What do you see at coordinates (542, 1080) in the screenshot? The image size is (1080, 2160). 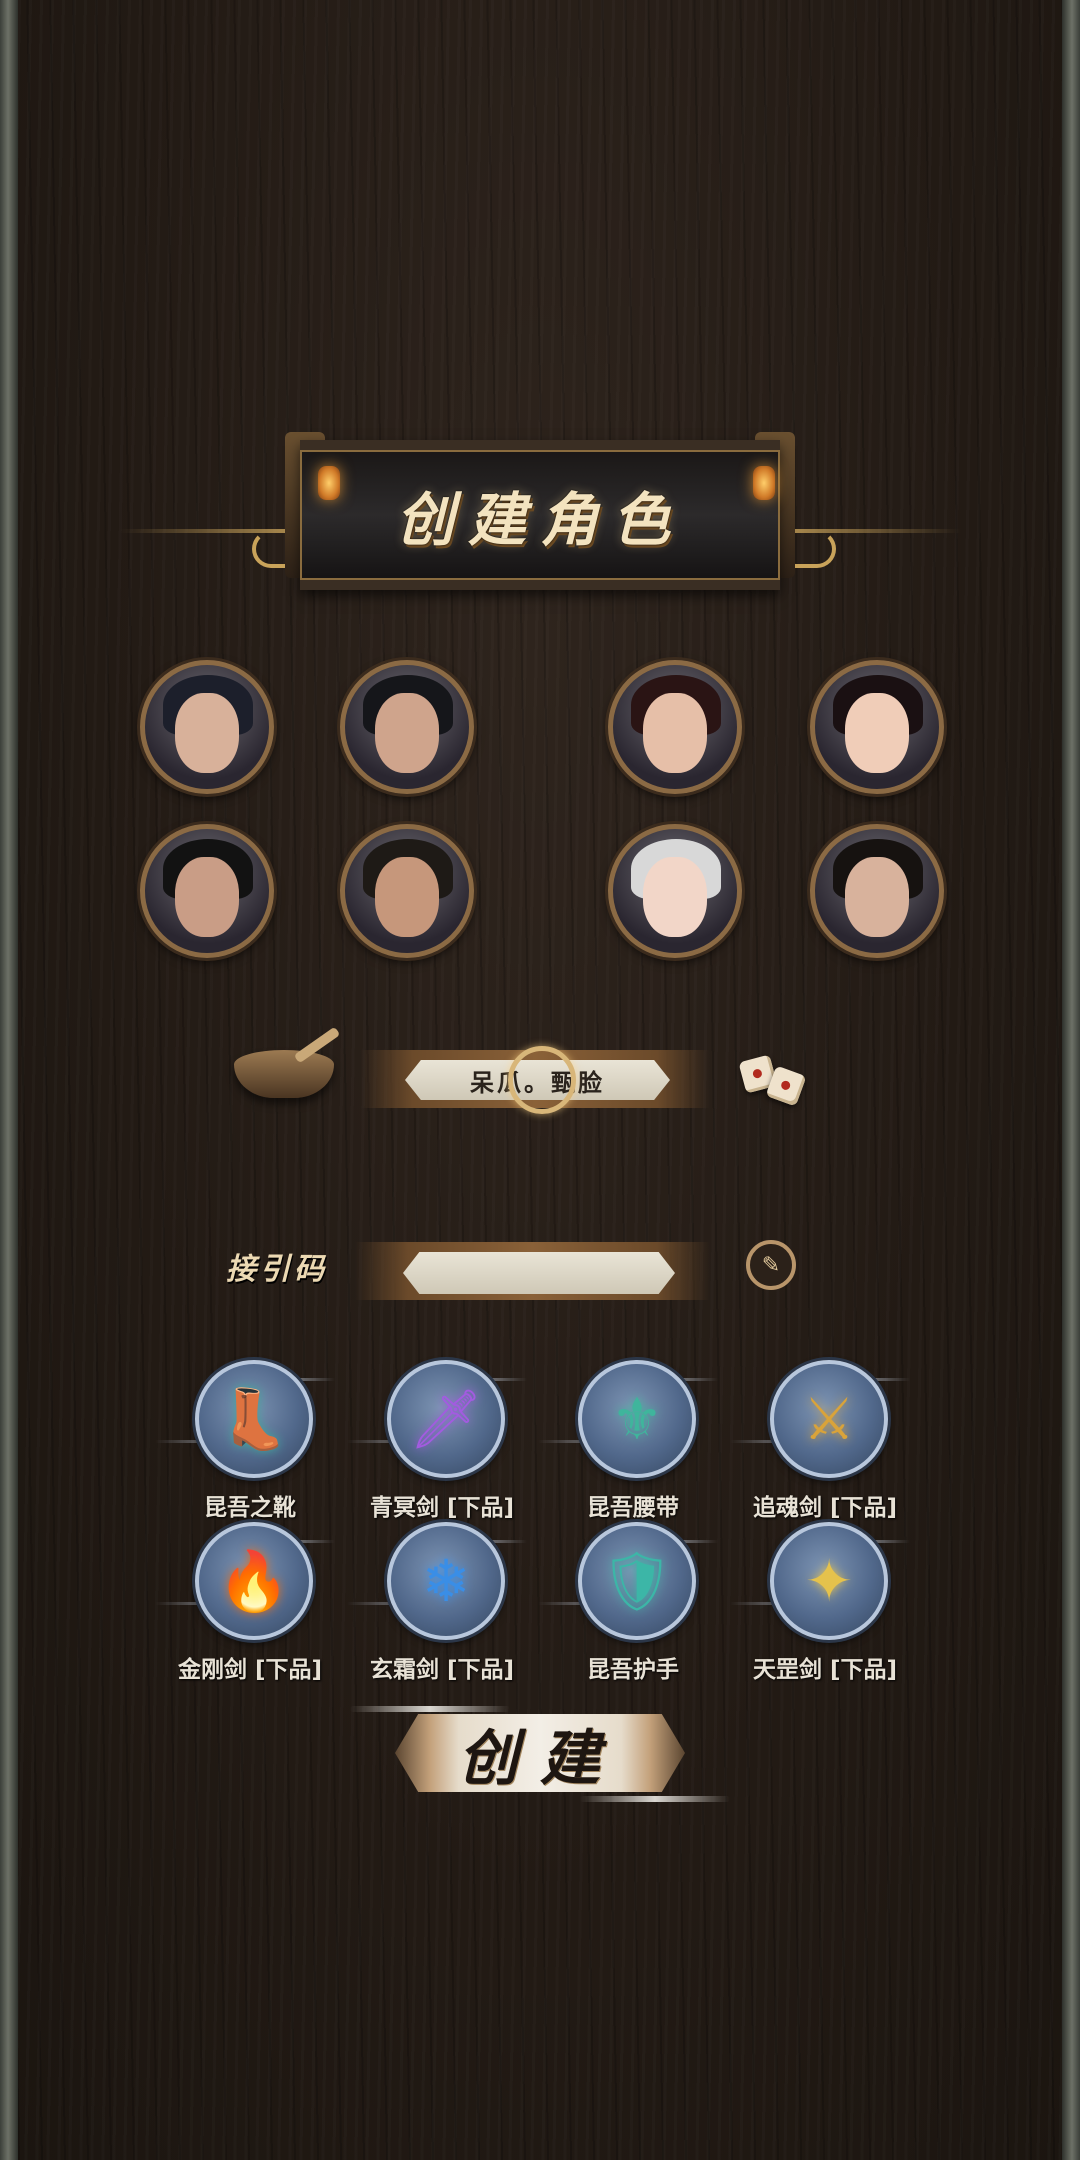 I see `touch-indicator` at bounding box center [542, 1080].